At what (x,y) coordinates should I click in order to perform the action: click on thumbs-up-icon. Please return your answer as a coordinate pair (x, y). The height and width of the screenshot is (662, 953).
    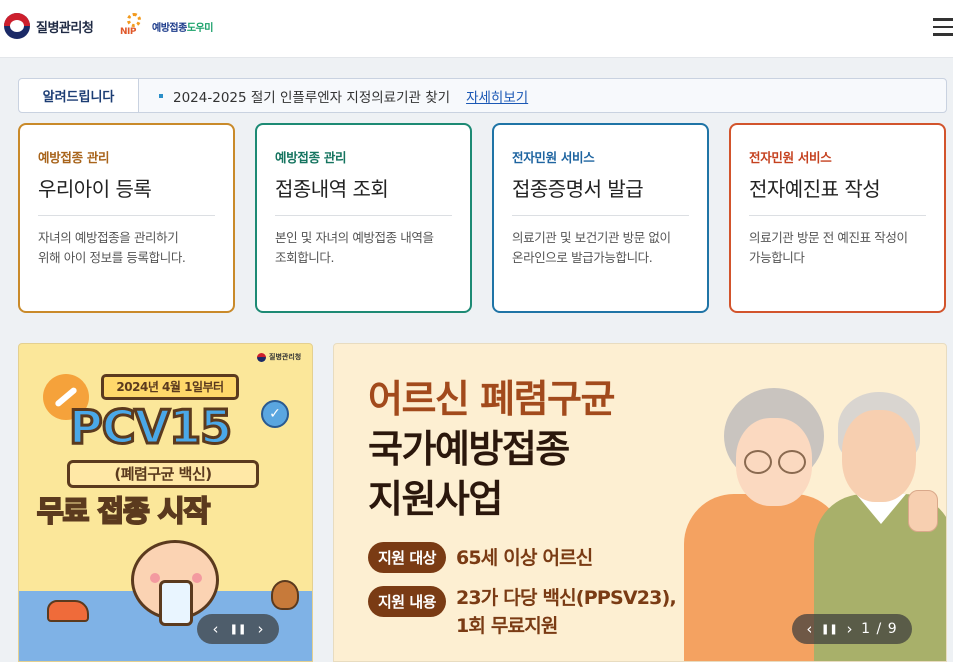
    Looking at the image, I should click on (923, 511).